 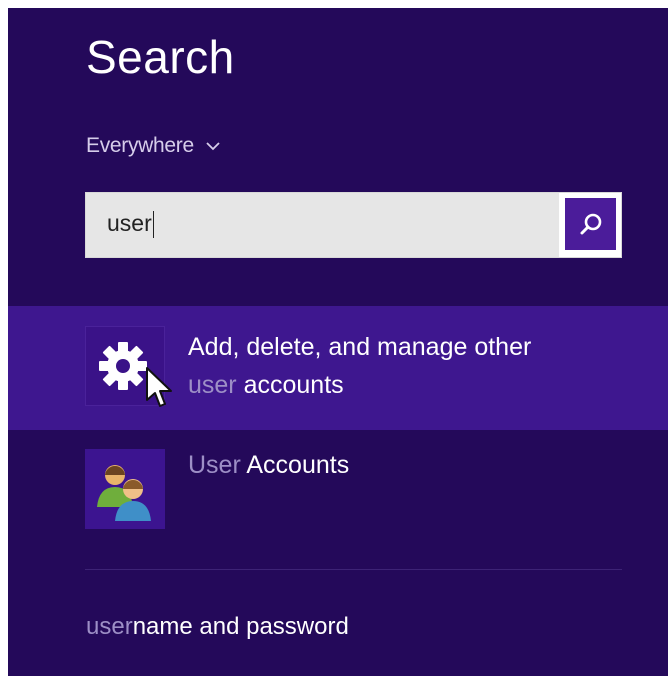 I want to click on result-tile, so click(x=125, y=489).